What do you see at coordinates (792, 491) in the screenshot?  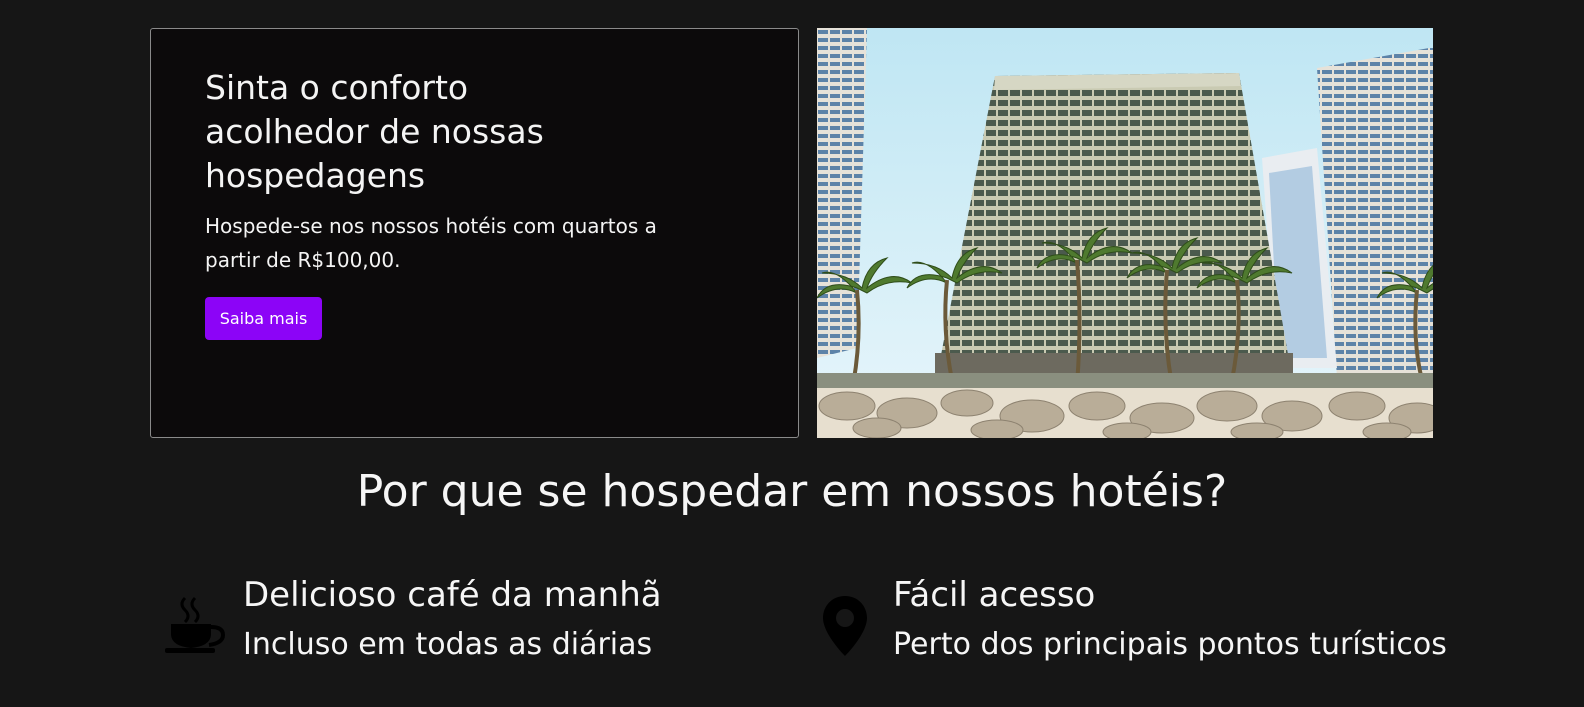 I see `why-stay-heading: Por que se hospedar em nossos hotéis?` at bounding box center [792, 491].